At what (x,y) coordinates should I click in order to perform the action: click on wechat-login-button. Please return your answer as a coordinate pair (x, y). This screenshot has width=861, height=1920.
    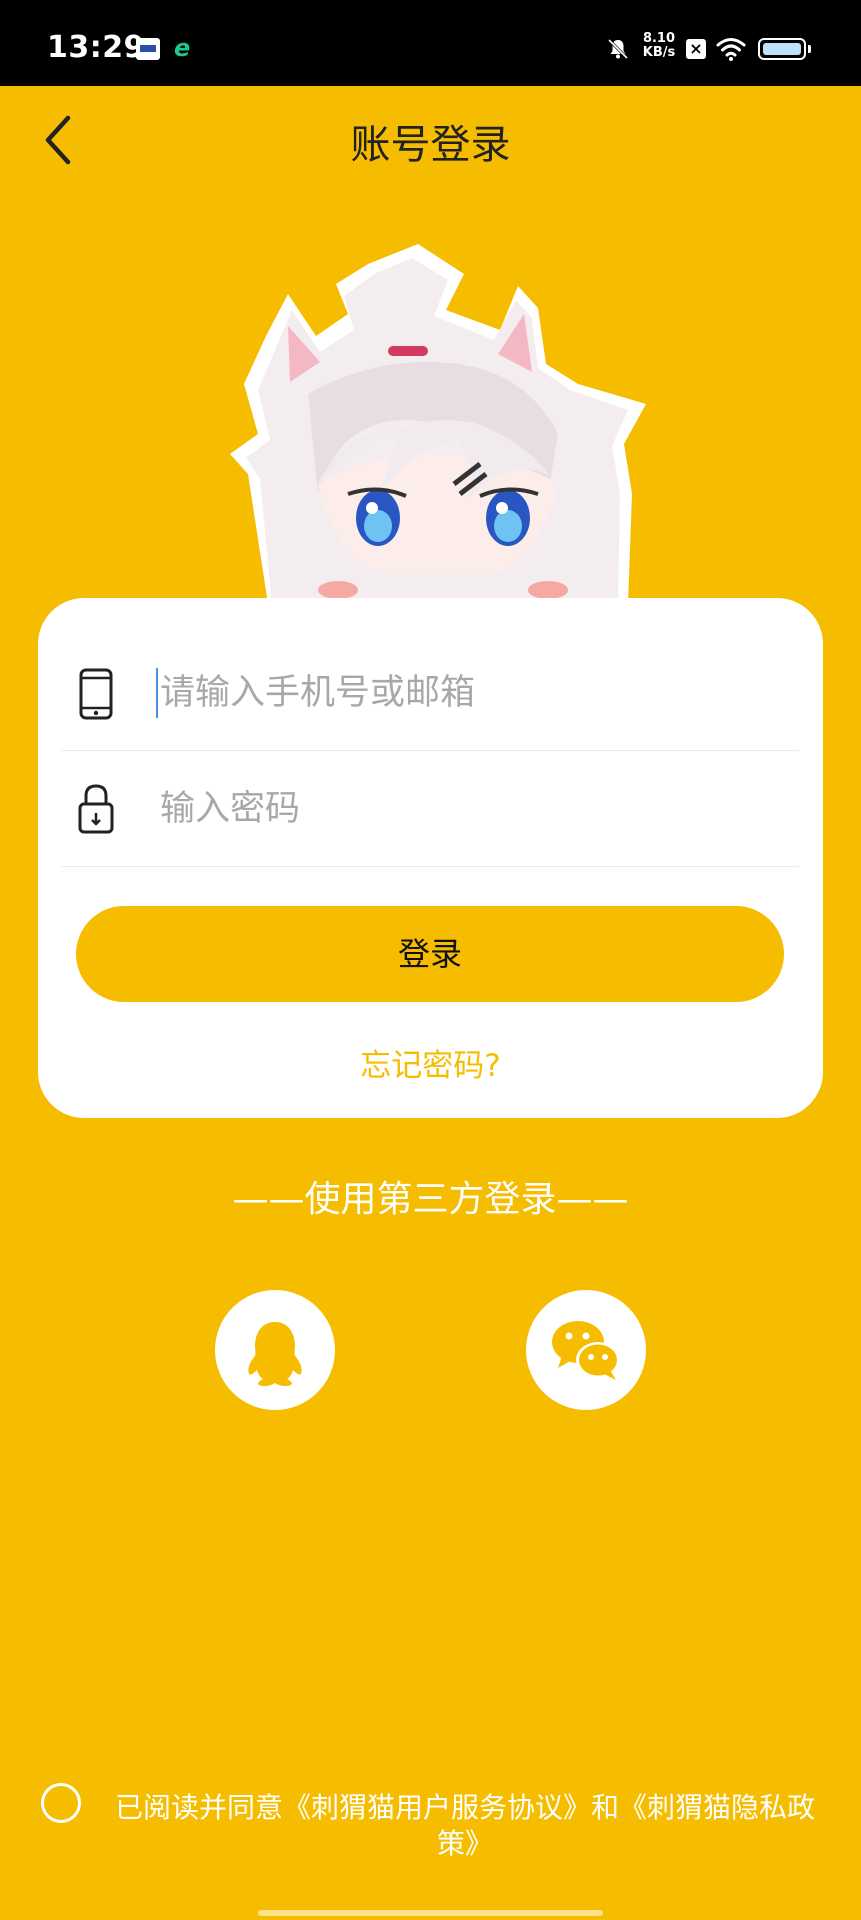
    Looking at the image, I should click on (586, 1350).